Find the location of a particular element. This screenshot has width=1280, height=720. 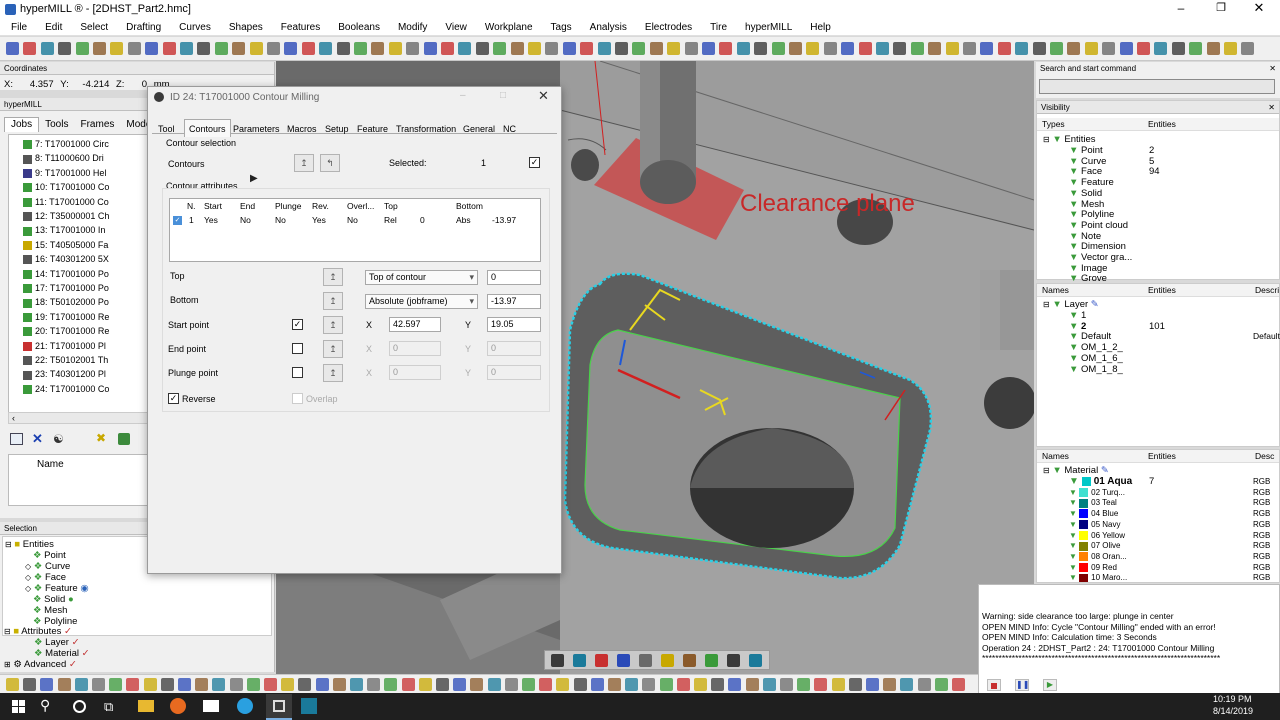

job-item: 15: T40505000 Fa is located at coordinates (65, 245).